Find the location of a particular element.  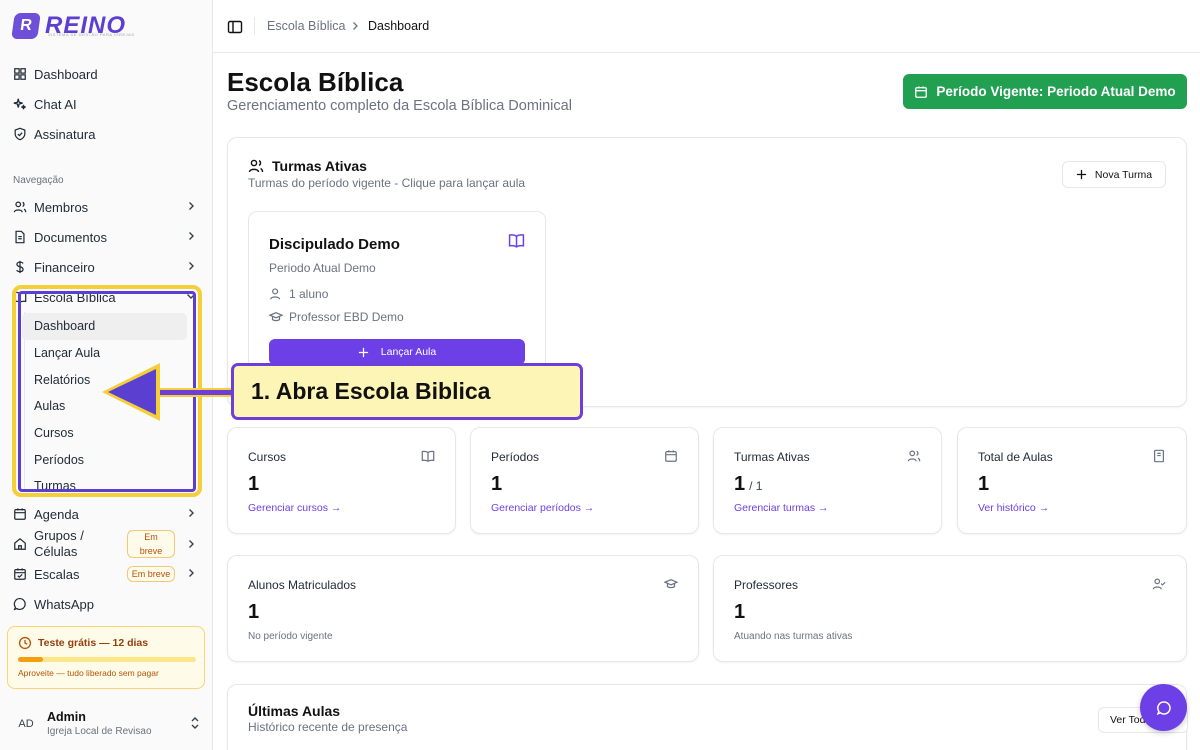

stat-card-alunos: Alunos Matriculados 1 No período vigente is located at coordinates (463, 608).